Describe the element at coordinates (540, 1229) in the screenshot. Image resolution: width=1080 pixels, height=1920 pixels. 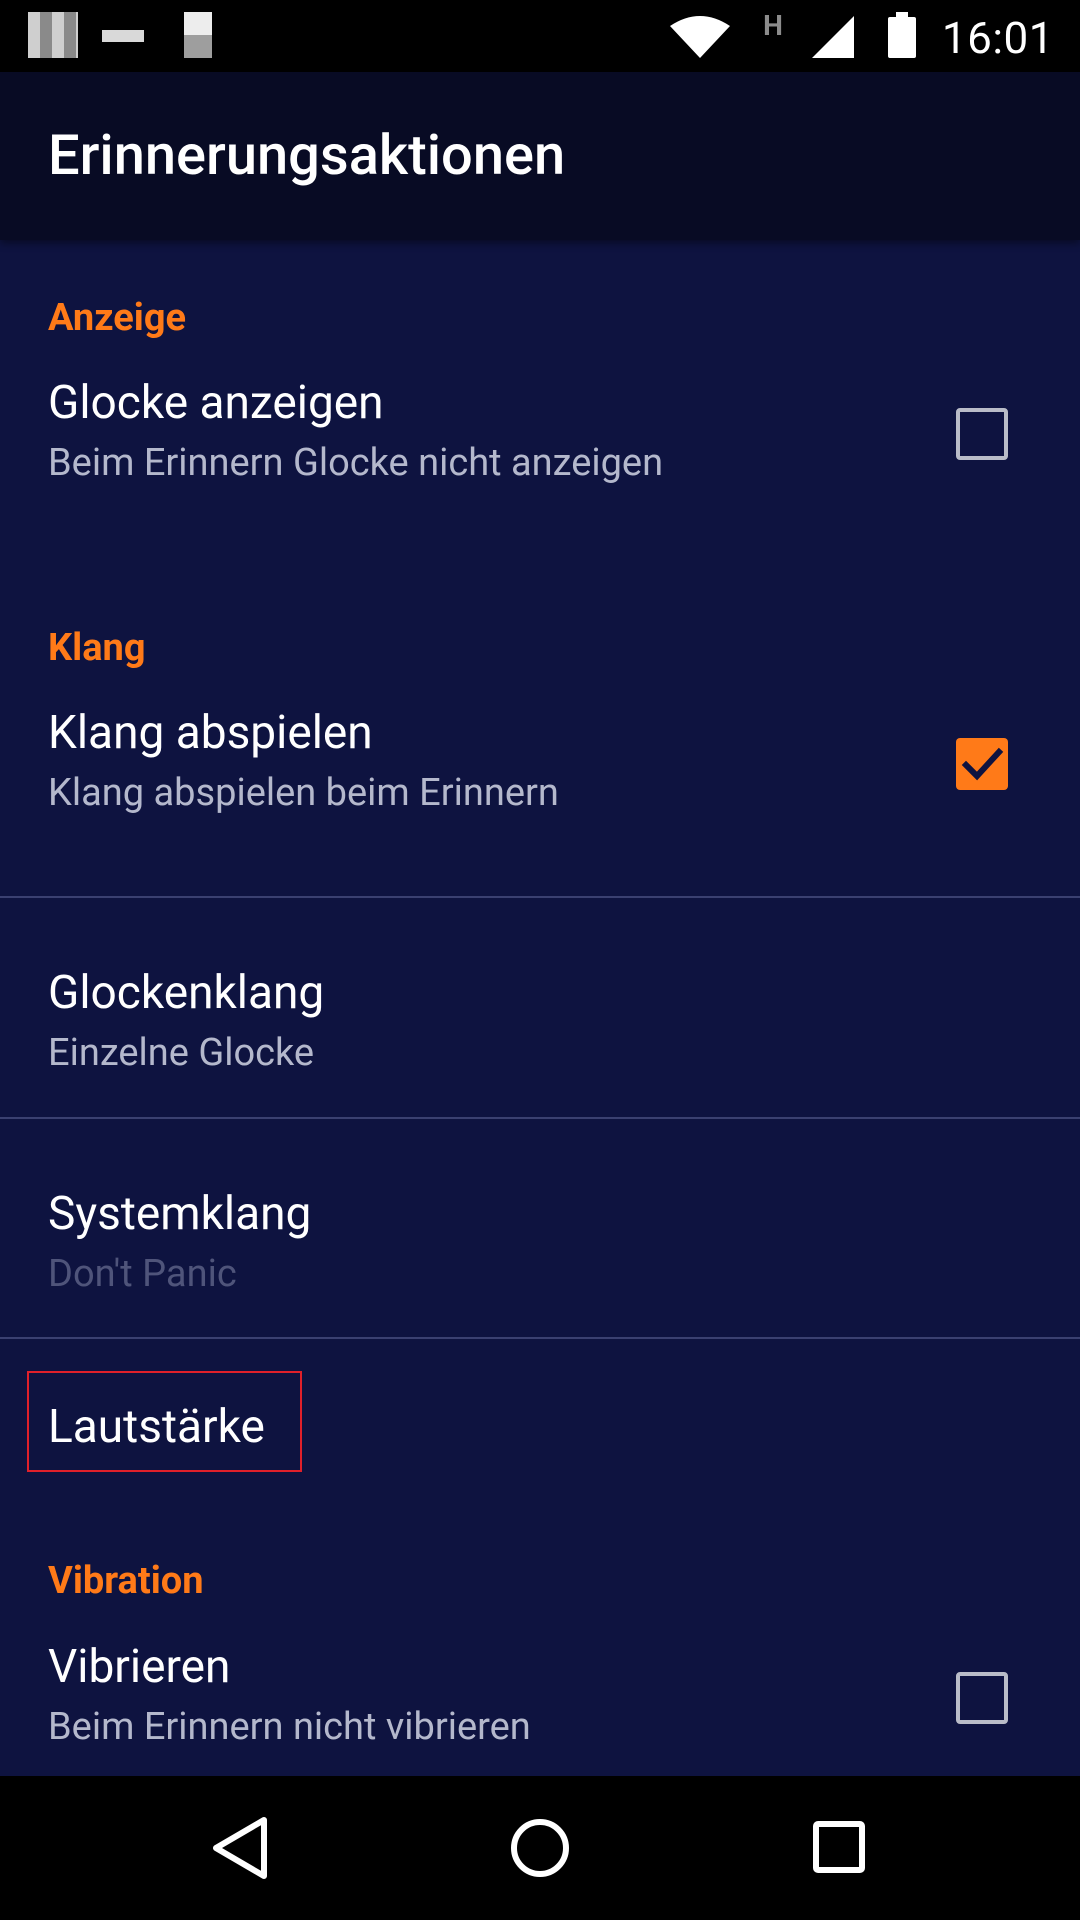
I see `preference-system-sound: Systemklang Don't Panic` at that location.